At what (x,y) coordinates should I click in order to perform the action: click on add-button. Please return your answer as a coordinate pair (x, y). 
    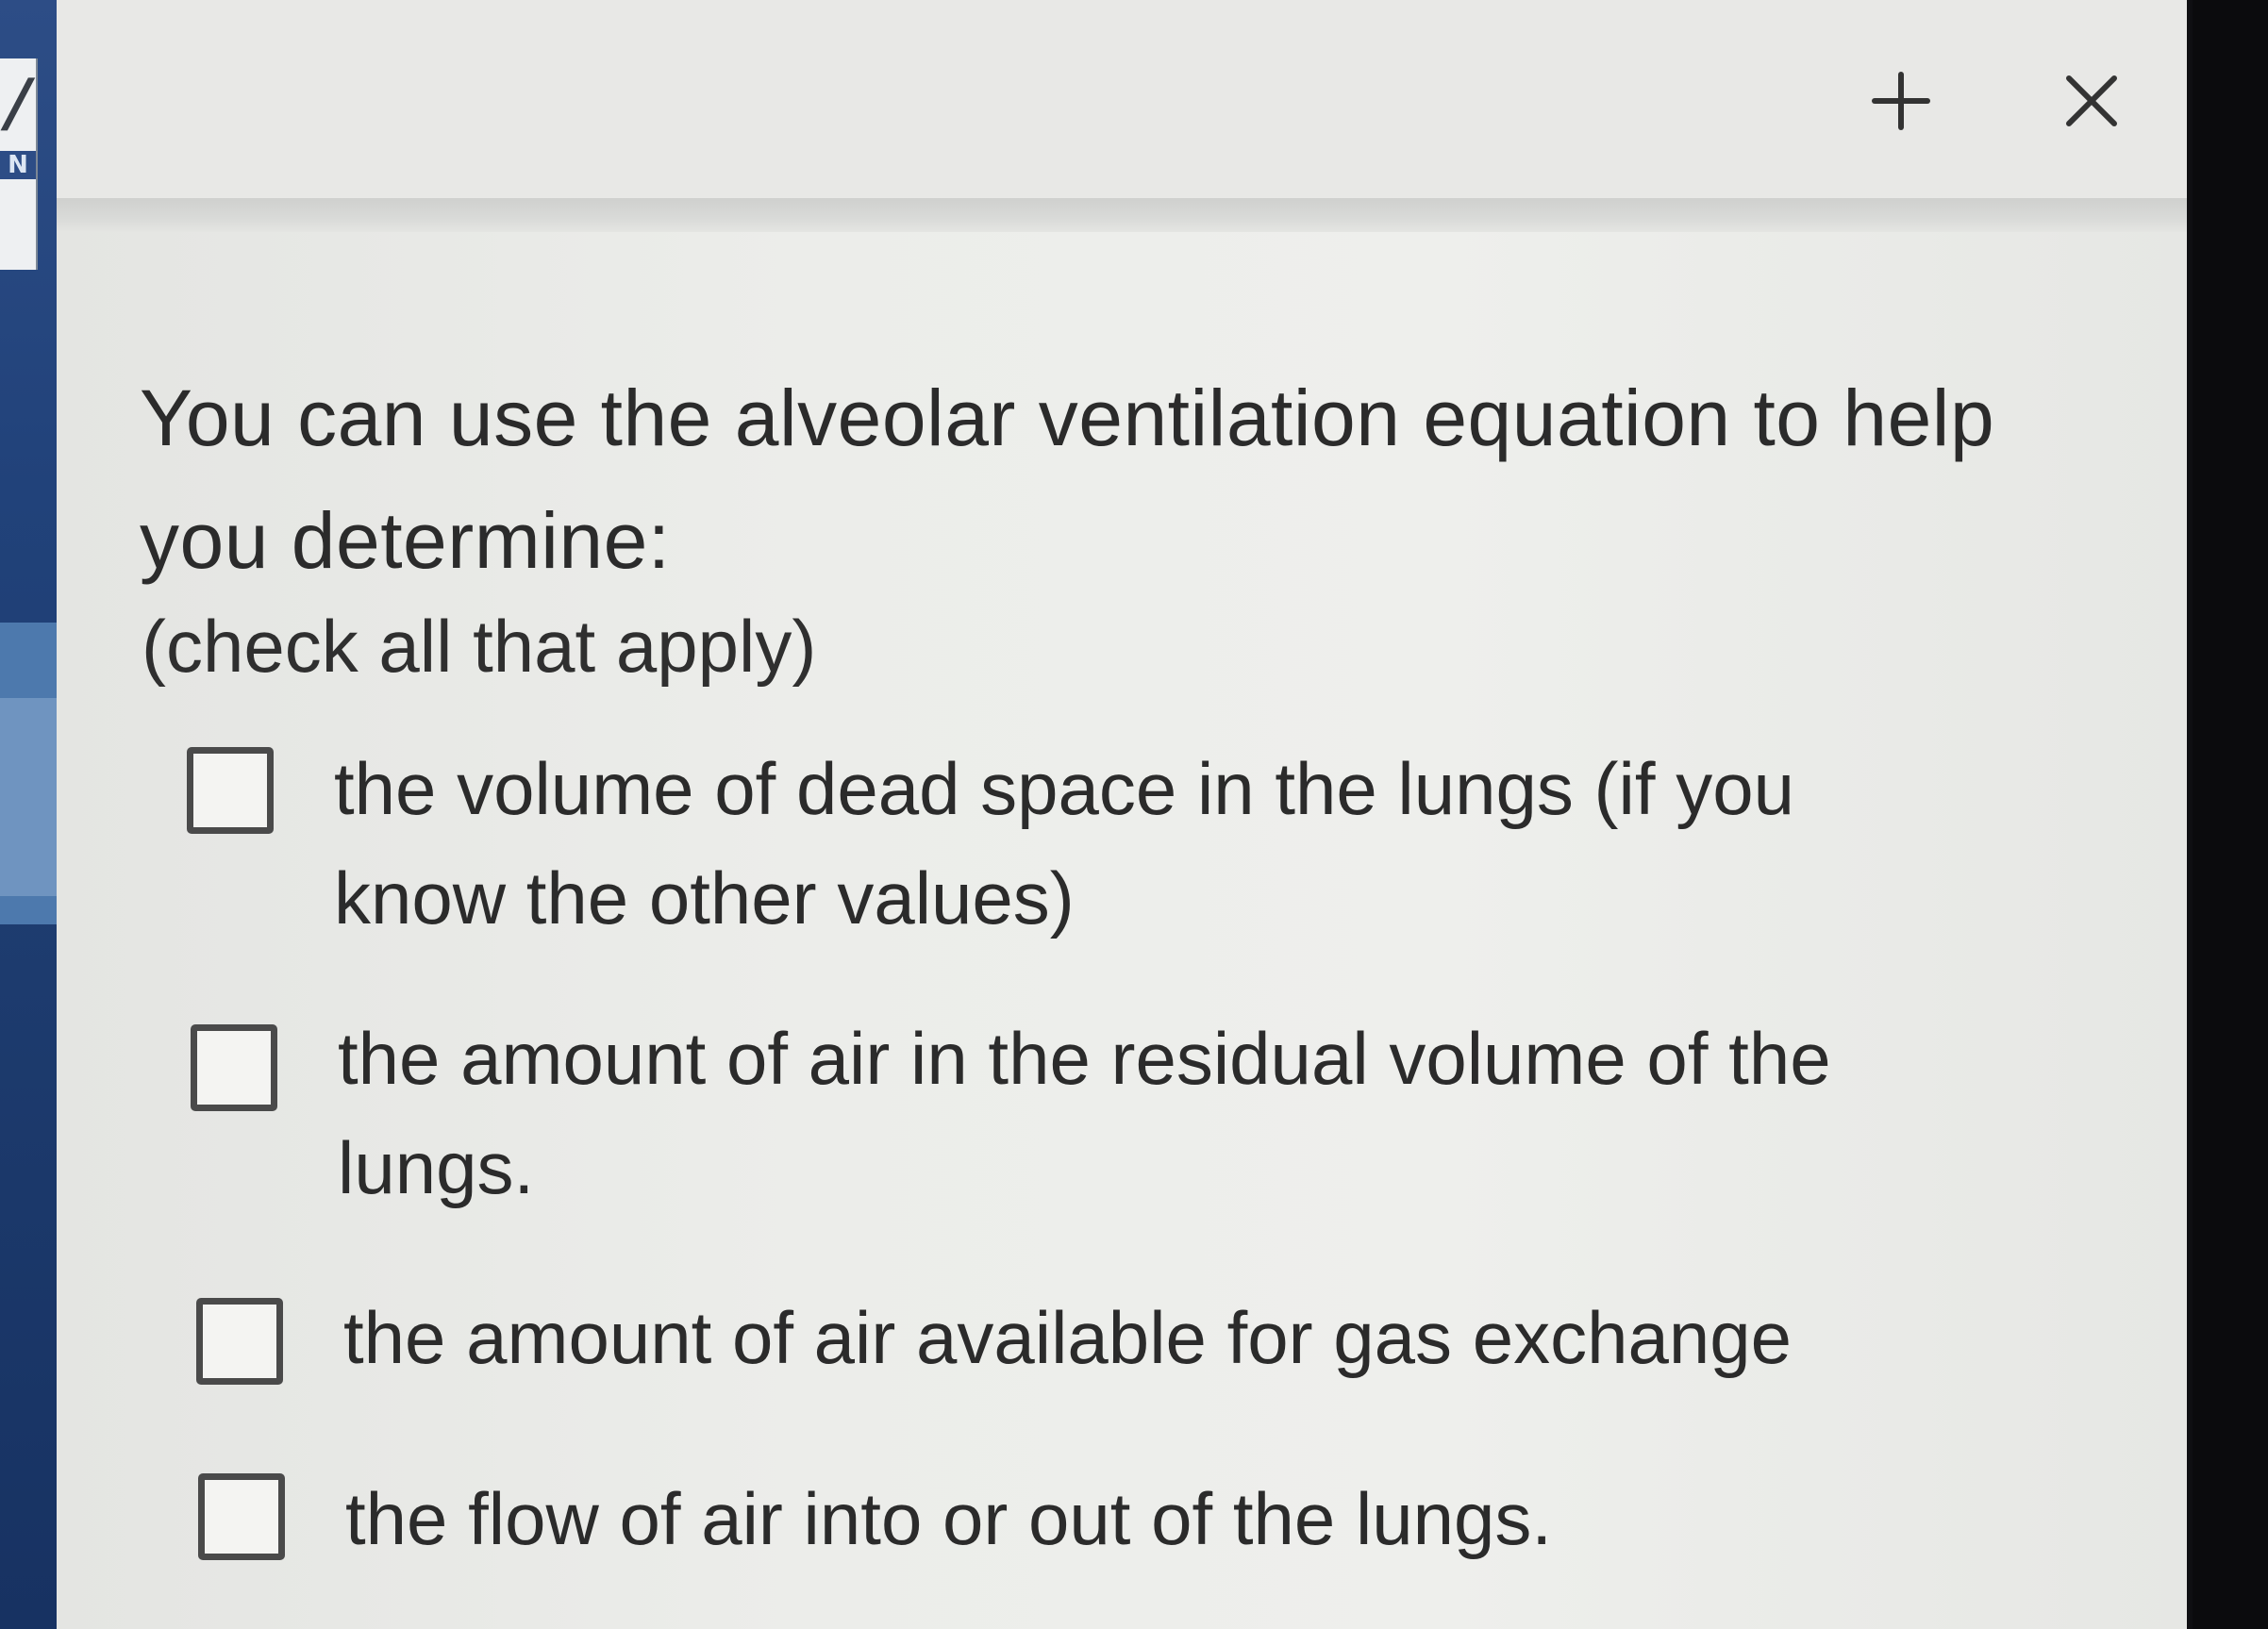
    Looking at the image, I should click on (1901, 101).